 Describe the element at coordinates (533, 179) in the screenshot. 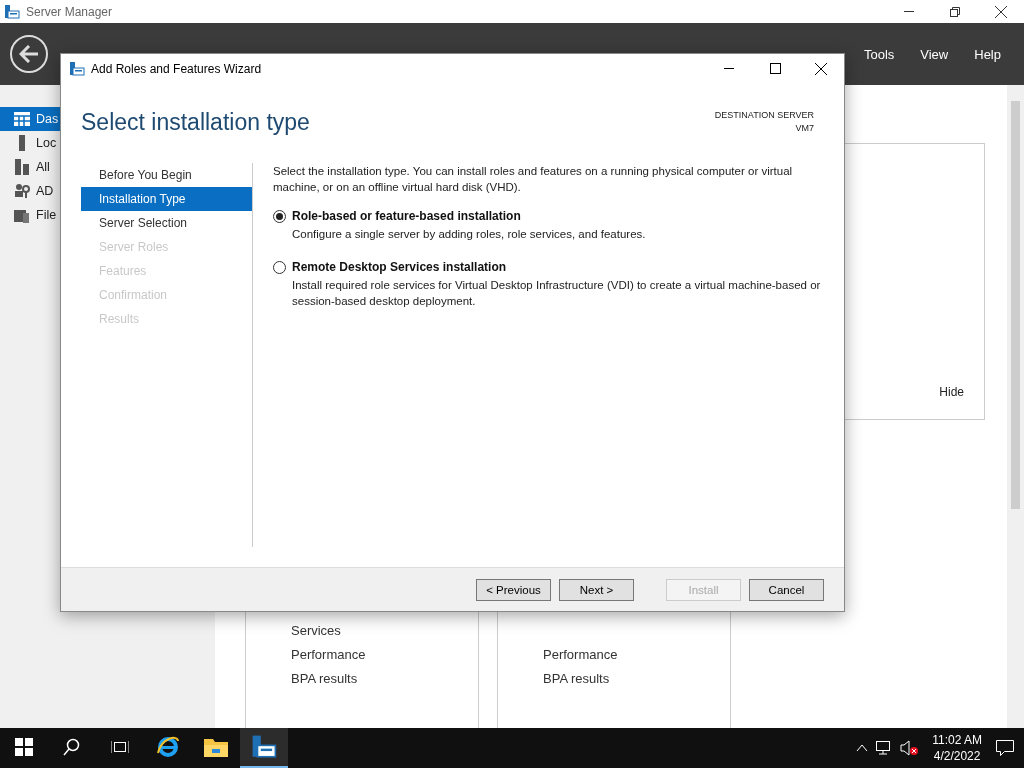

I see `intro-text: Select the installation type. You can install roles and features on a running physical computer or virtual machine, or on an offline virtual hard disk (VHD).` at that location.